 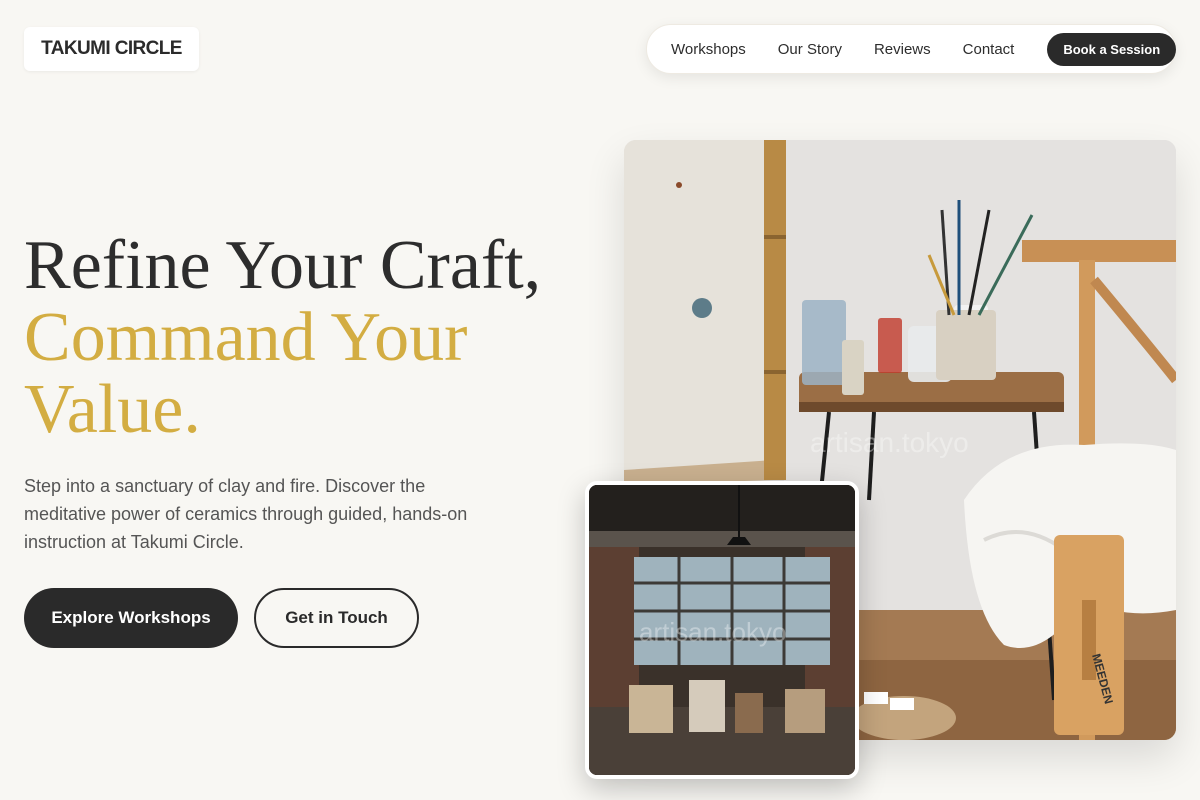 I want to click on headline-line-1: Refine Your Craft,, so click(x=283, y=265).